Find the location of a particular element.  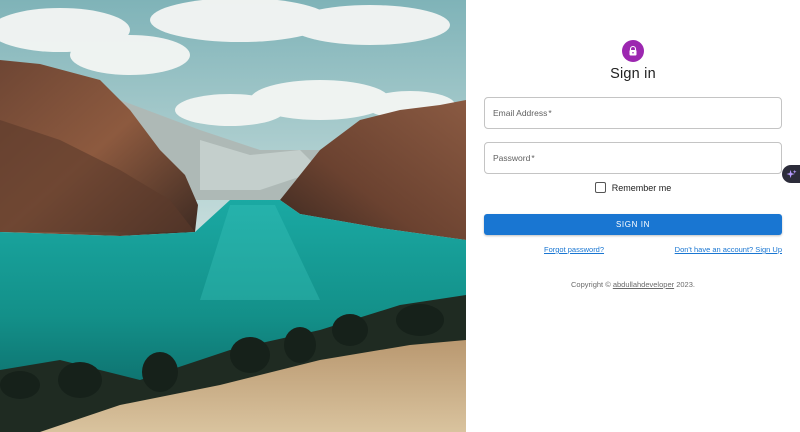

avatar is located at coordinates (633, 51).